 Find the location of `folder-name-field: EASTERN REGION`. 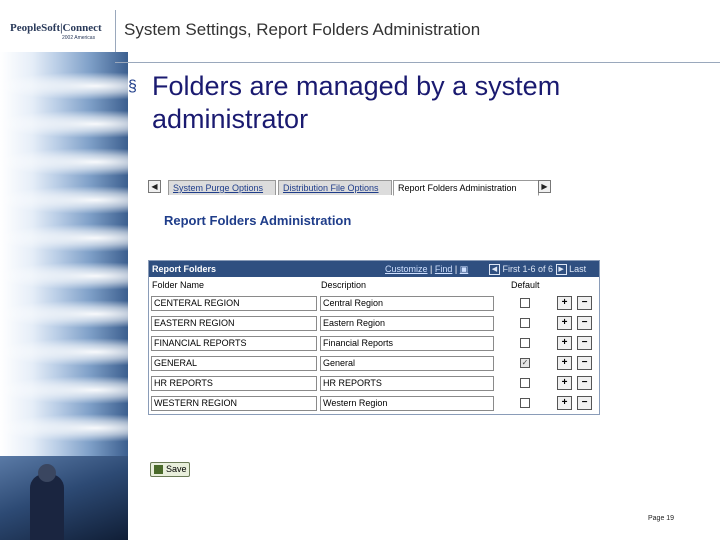

folder-name-field: EASTERN REGION is located at coordinates (234, 323).